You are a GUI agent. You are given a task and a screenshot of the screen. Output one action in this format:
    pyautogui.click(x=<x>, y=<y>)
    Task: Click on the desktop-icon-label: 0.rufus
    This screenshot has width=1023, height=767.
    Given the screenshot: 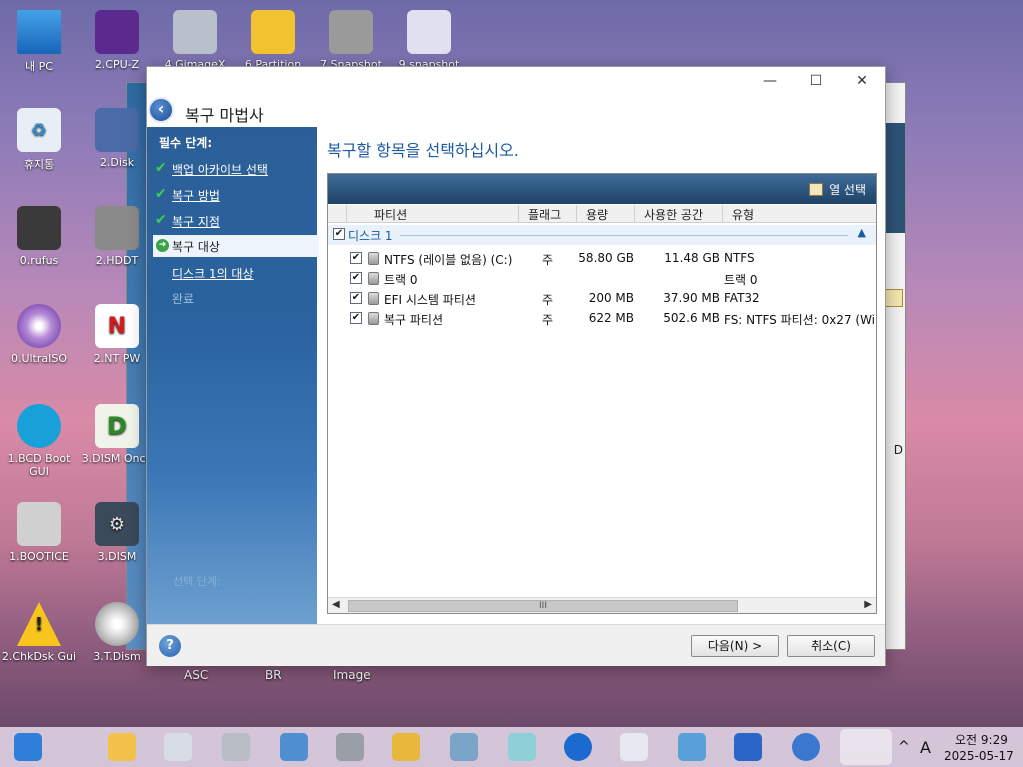 What is the action you would take?
    pyautogui.click(x=39, y=260)
    